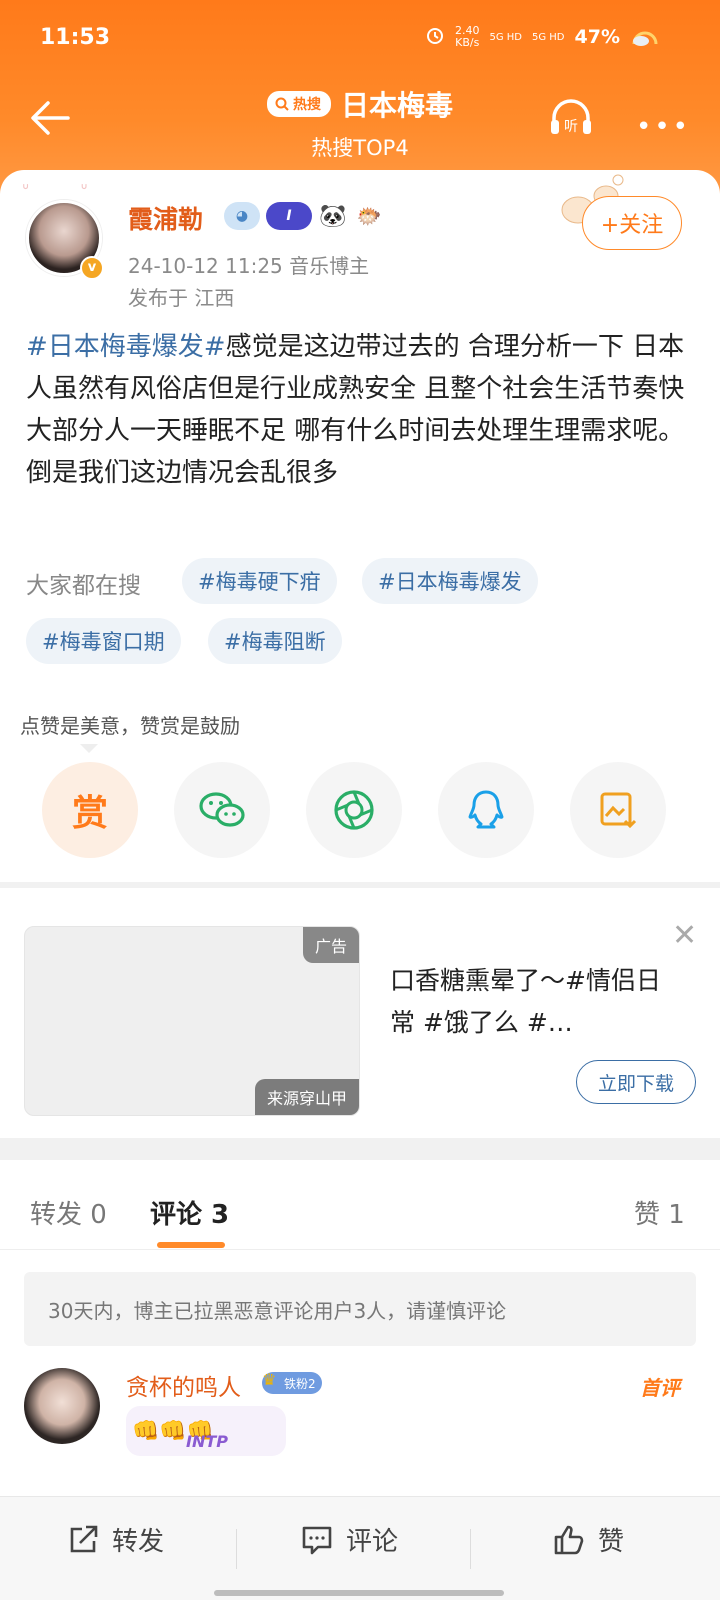 The height and width of the screenshot is (1600, 720). What do you see at coordinates (359, 1593) in the screenshot?
I see `home-indicator` at bounding box center [359, 1593].